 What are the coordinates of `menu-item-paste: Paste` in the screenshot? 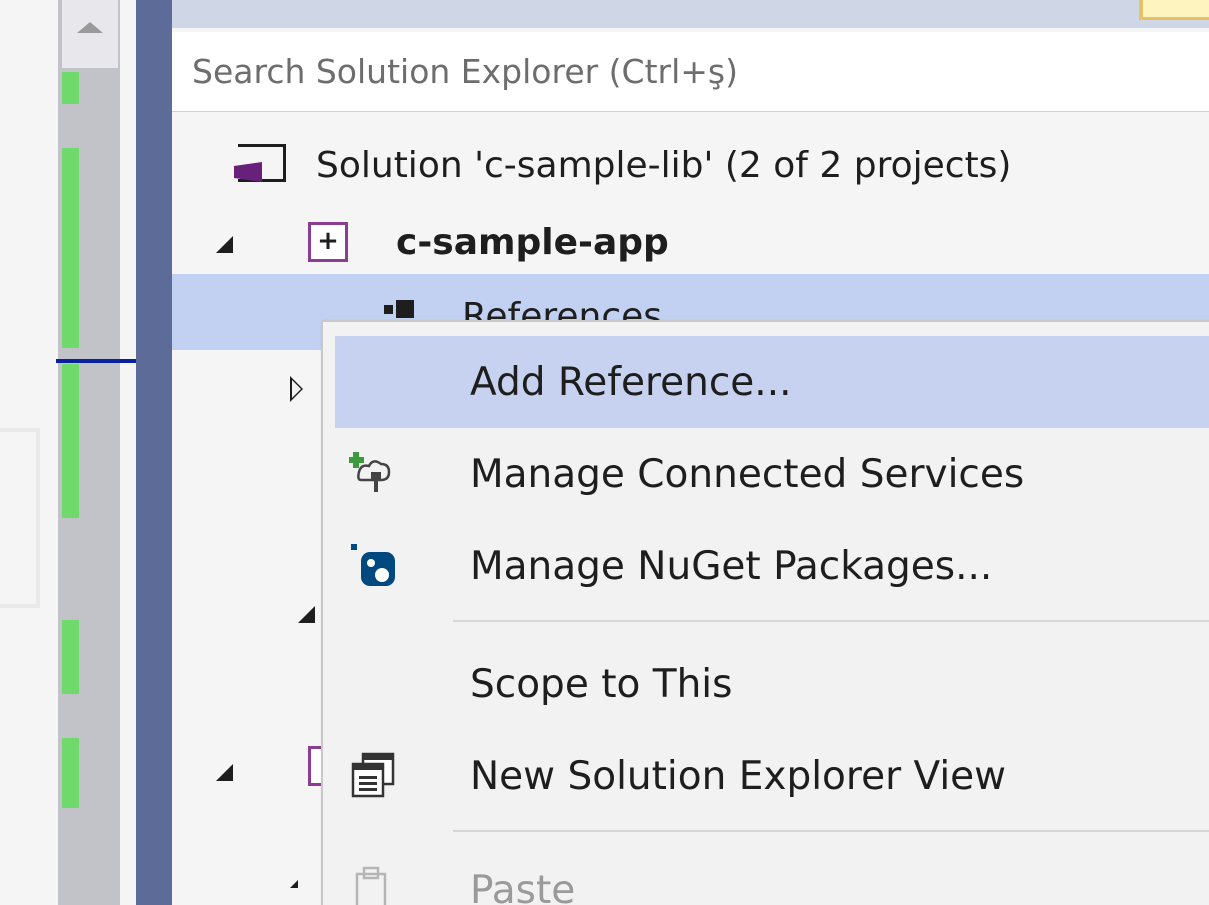 It's located at (772, 874).